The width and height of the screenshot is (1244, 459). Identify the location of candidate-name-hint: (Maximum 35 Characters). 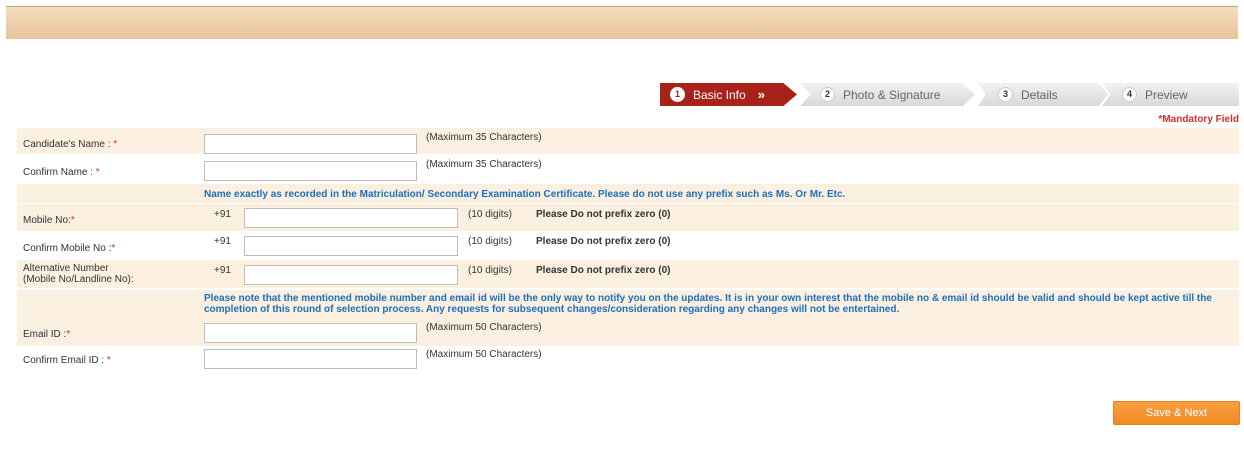
(484, 137).